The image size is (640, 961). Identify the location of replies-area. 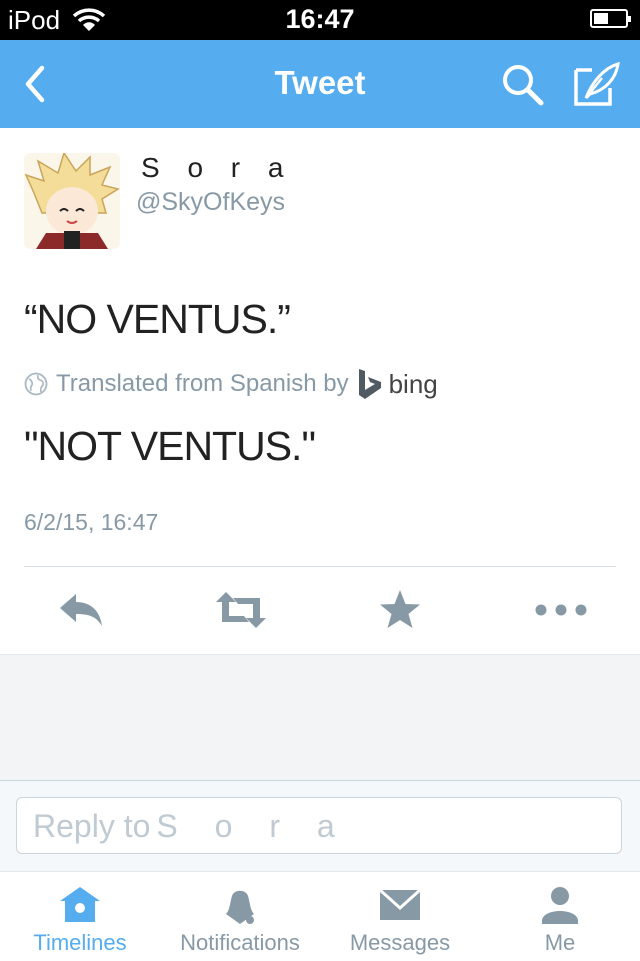
(320, 717).